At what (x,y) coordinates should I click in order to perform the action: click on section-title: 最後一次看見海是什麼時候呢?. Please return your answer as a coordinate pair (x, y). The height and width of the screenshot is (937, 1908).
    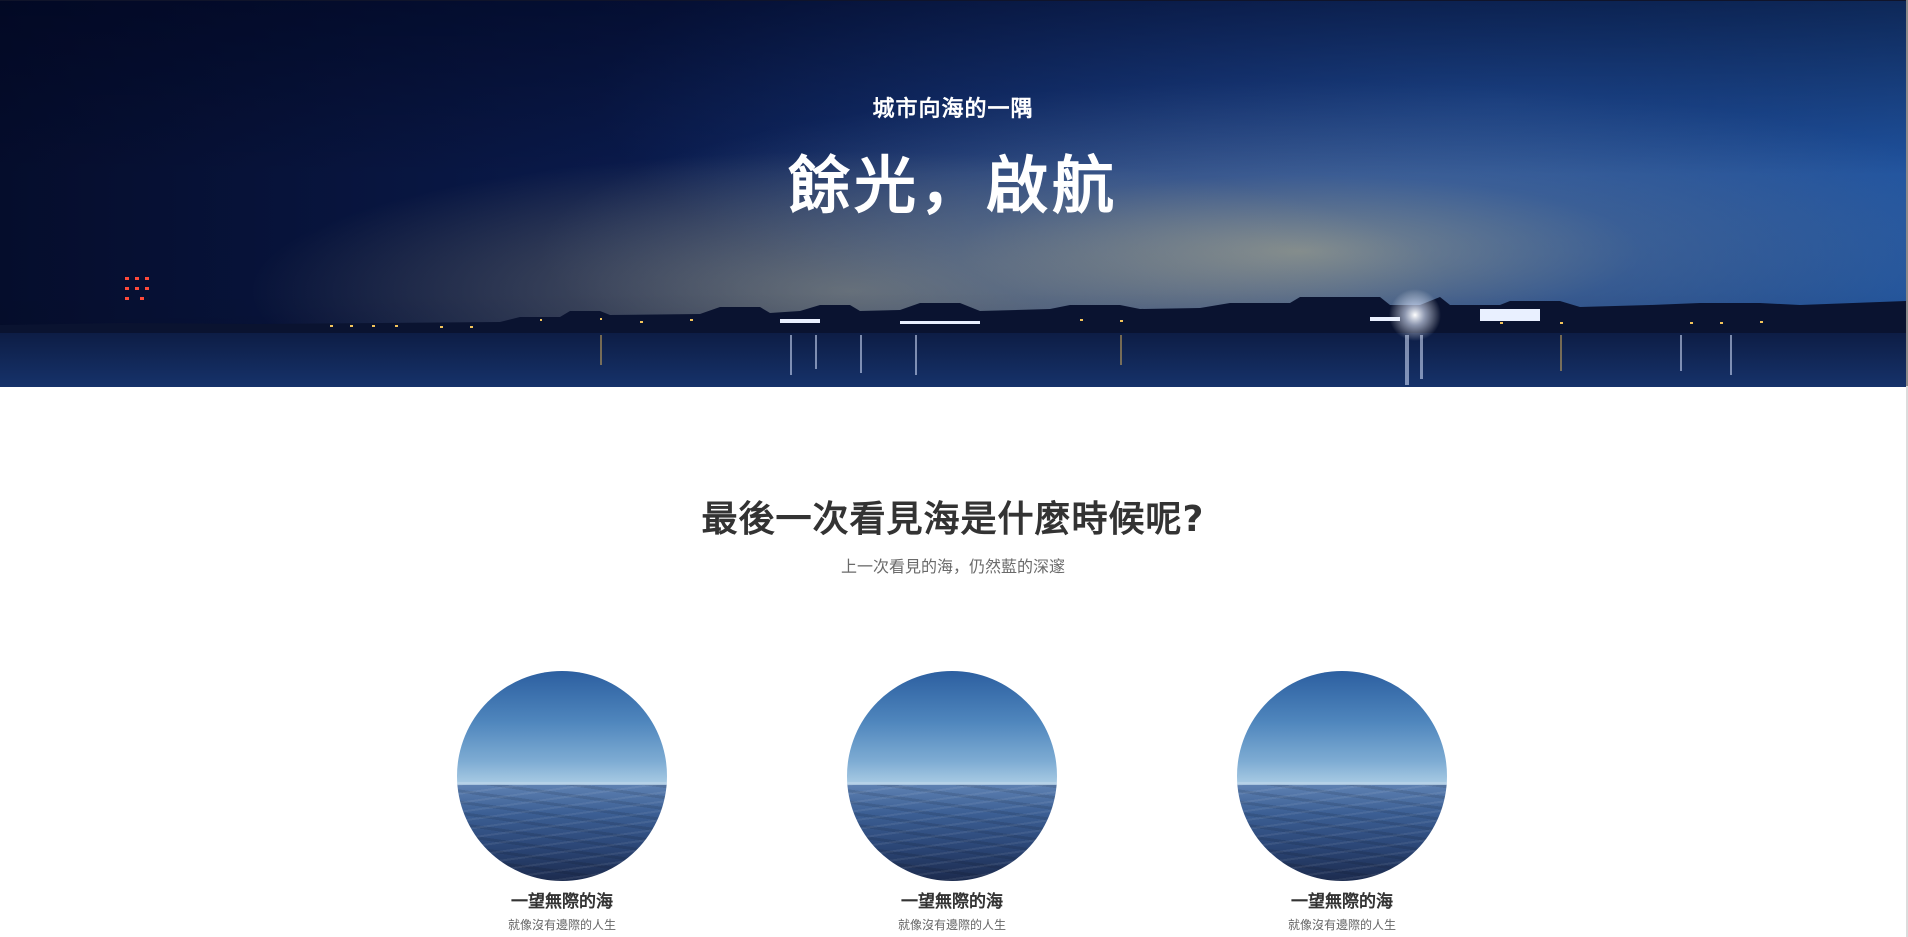
    Looking at the image, I should click on (953, 519).